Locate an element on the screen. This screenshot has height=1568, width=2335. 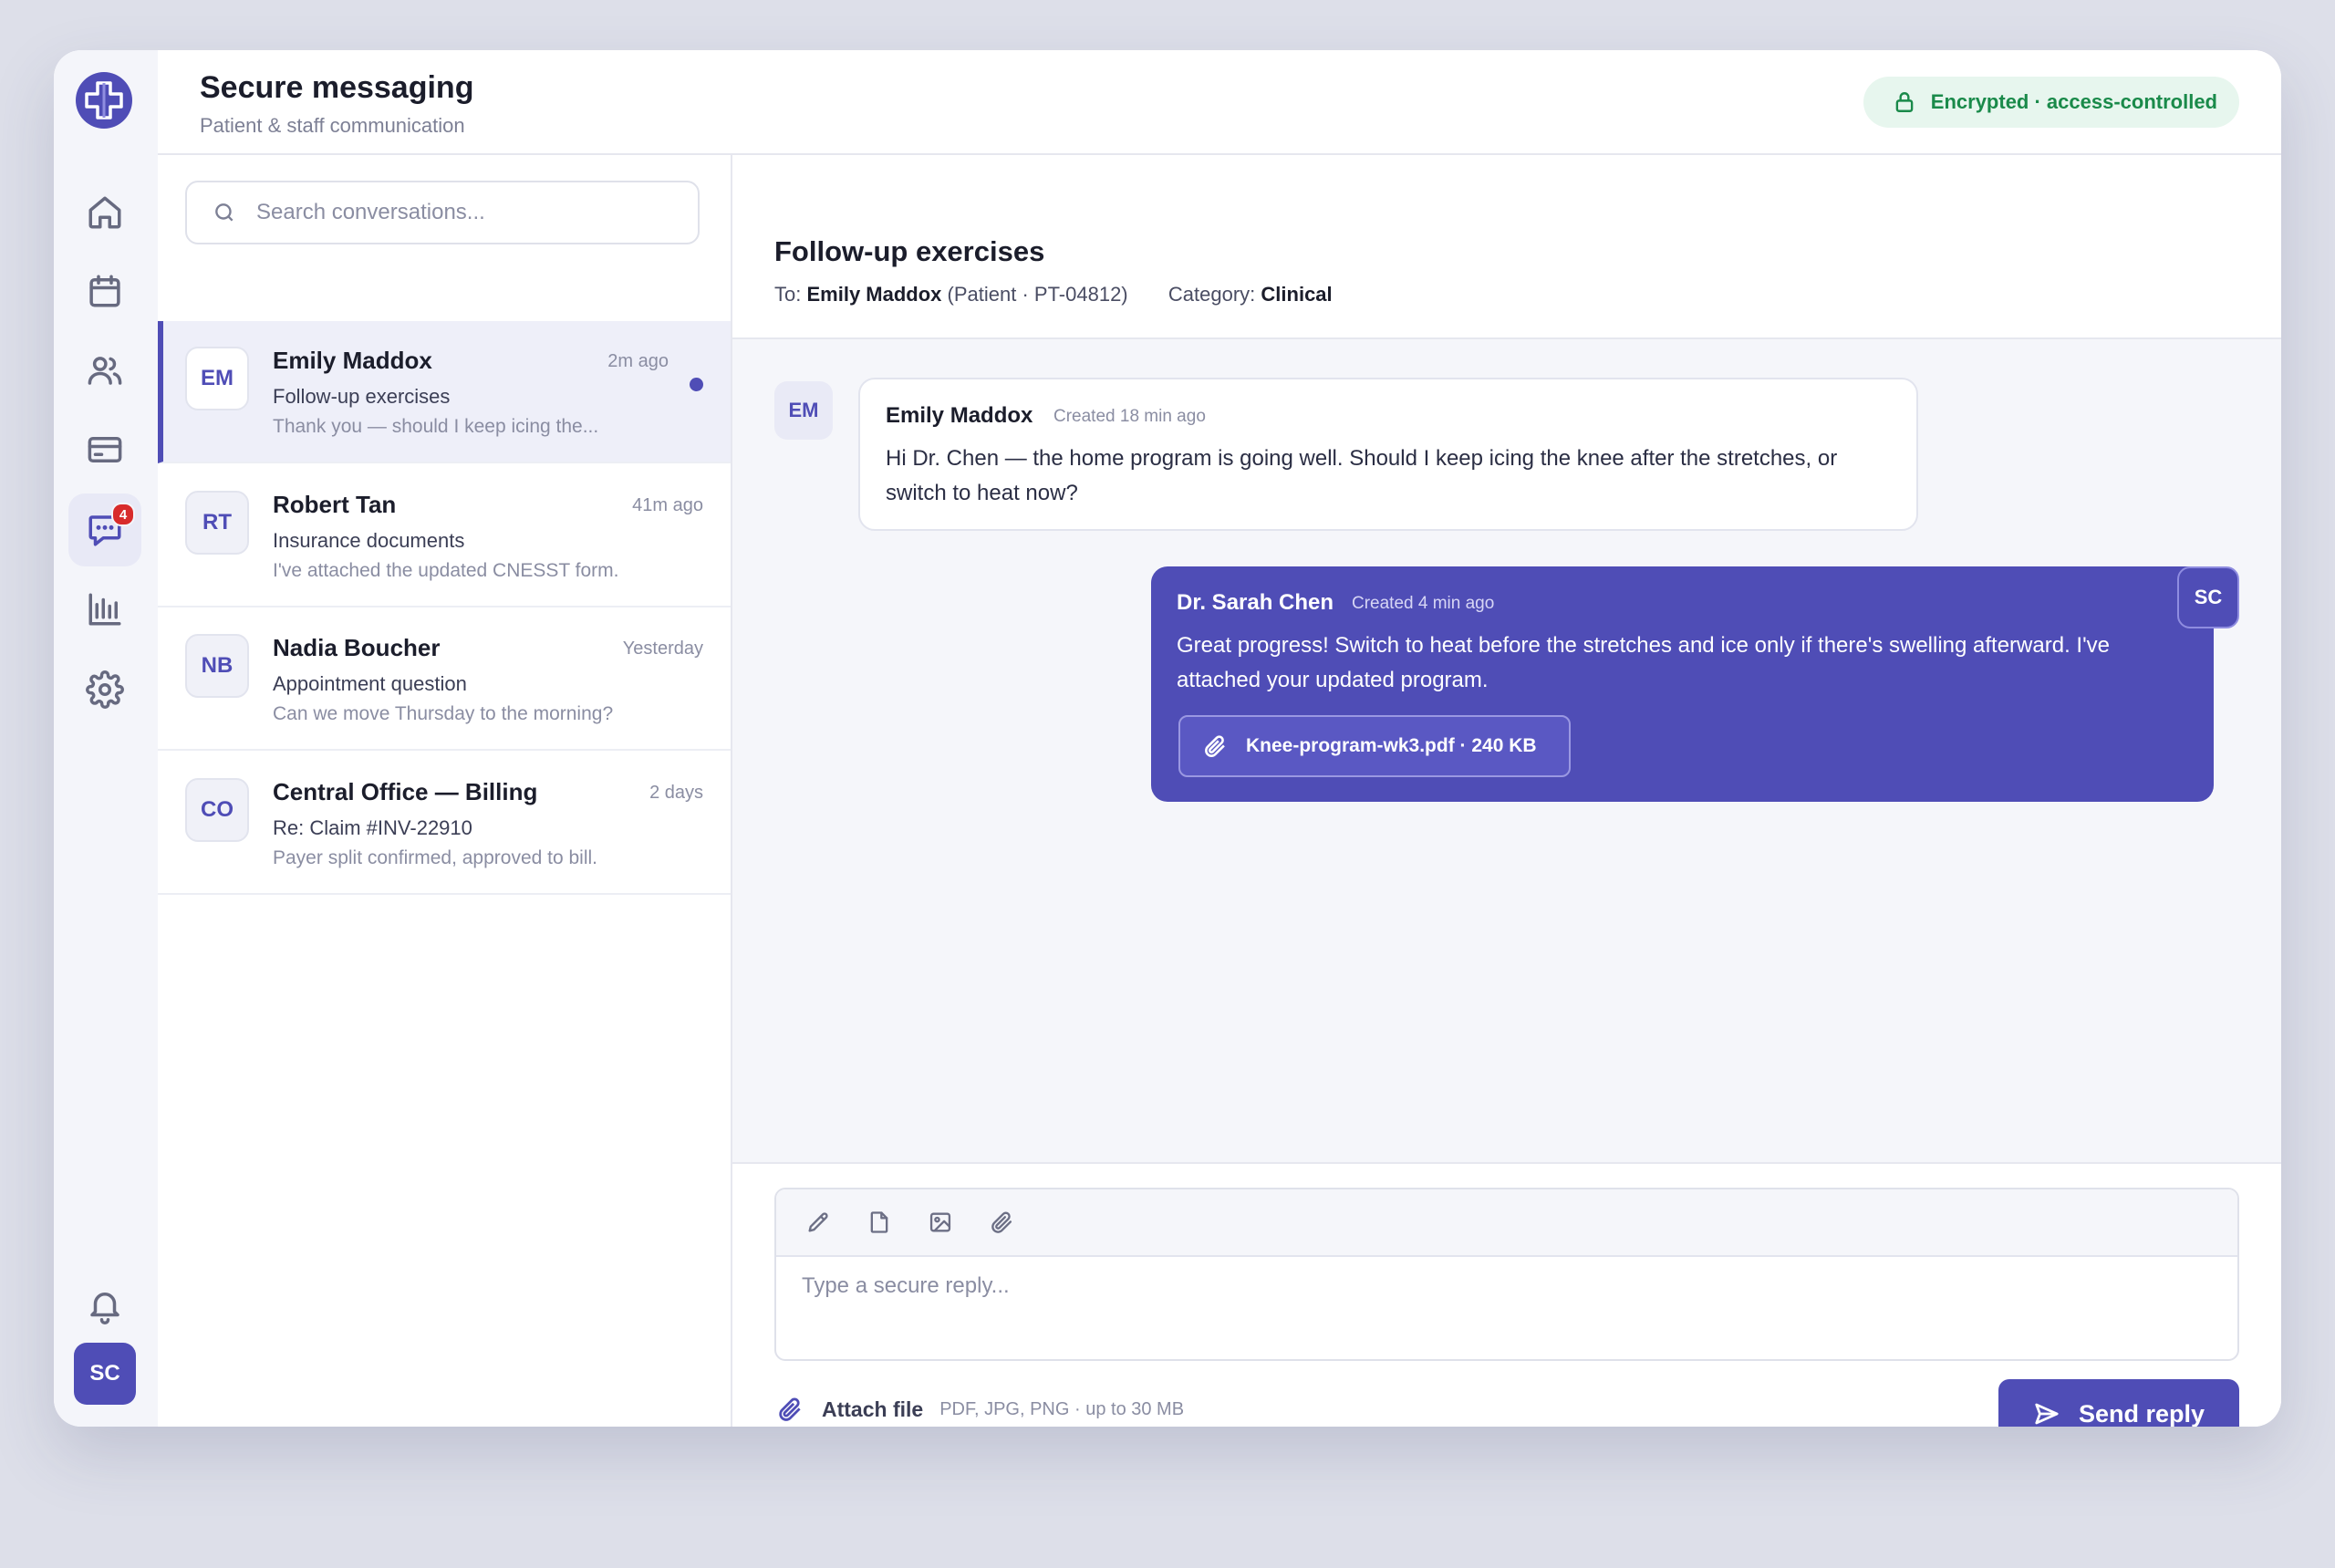
attach-tool-button is located at coordinates (1001, 1222).